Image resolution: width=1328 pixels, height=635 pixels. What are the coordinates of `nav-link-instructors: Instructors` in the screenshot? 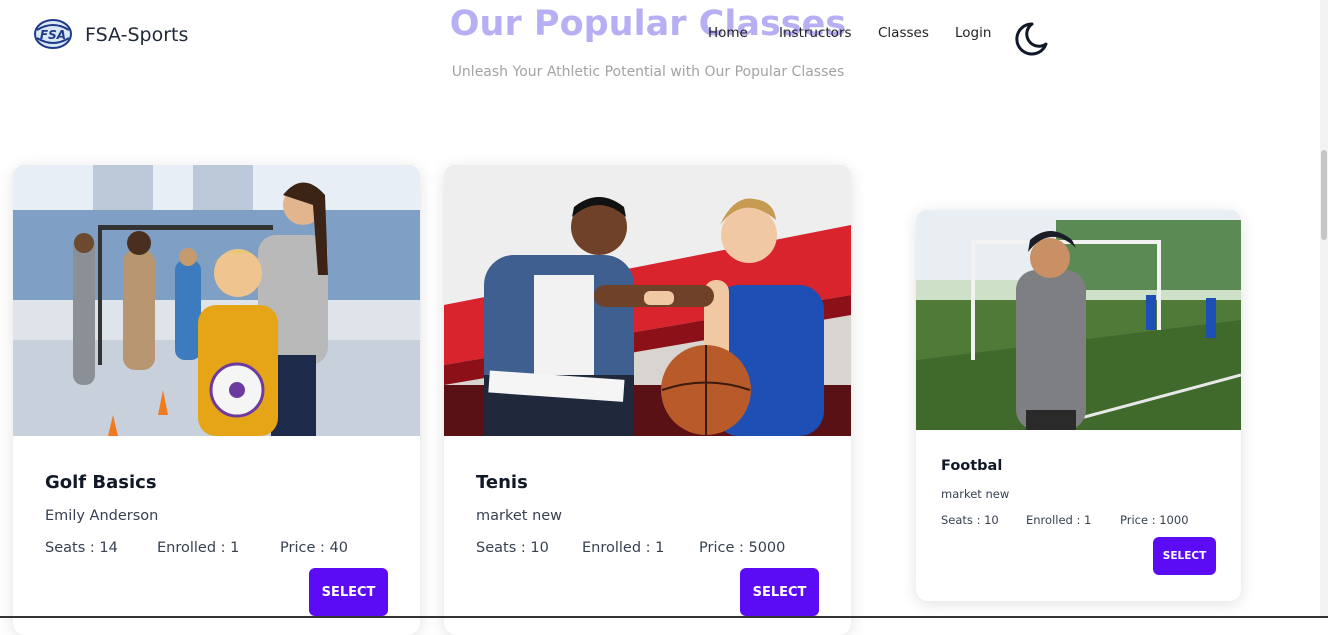 It's located at (815, 33).